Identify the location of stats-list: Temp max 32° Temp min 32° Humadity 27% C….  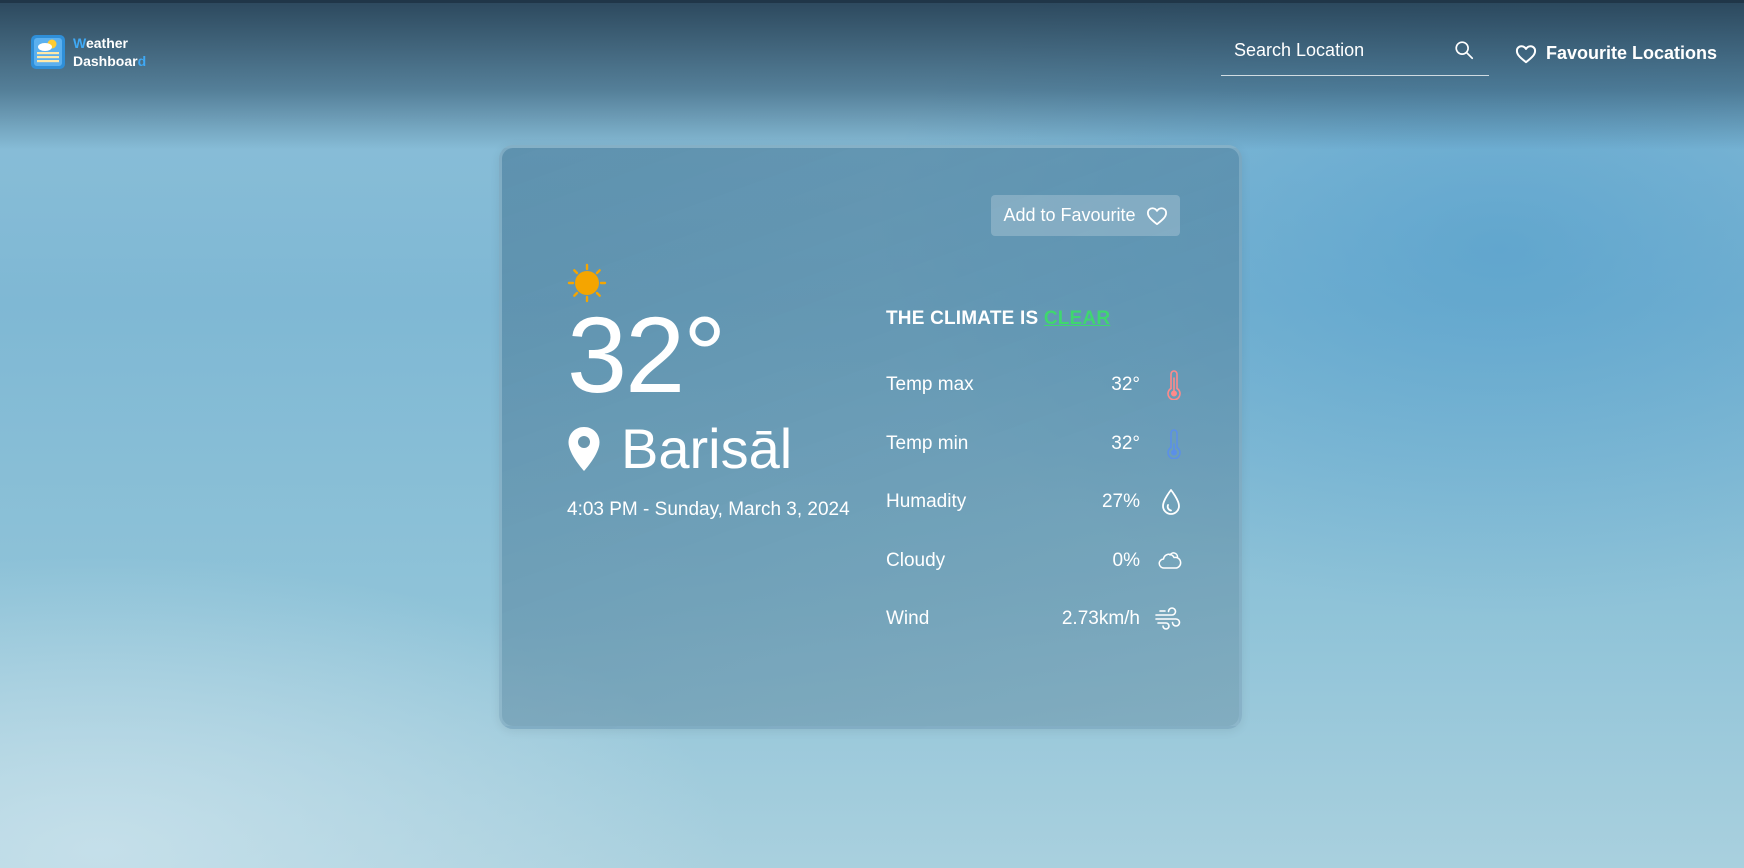
(1034, 502).